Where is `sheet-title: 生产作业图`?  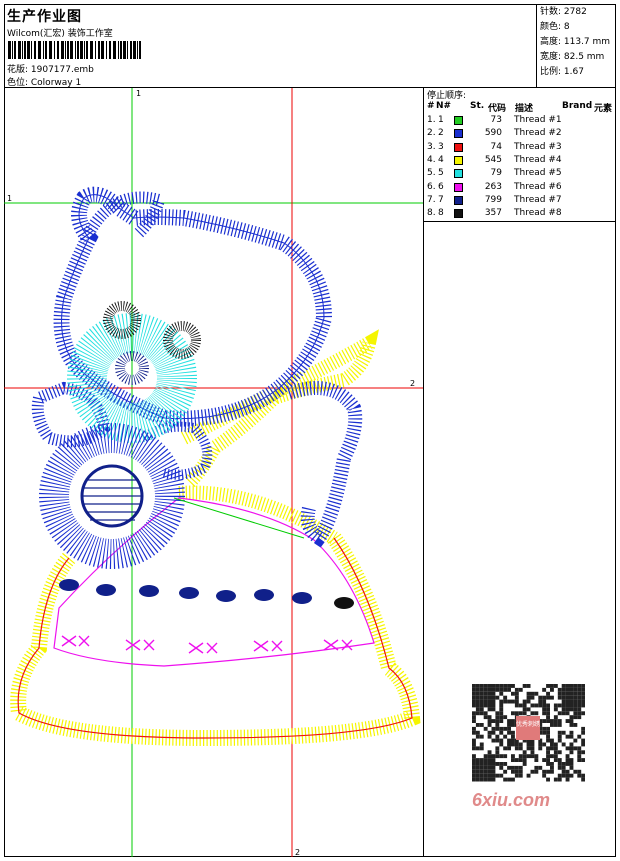
sheet-title: 生产作业图 is located at coordinates (44, 17).